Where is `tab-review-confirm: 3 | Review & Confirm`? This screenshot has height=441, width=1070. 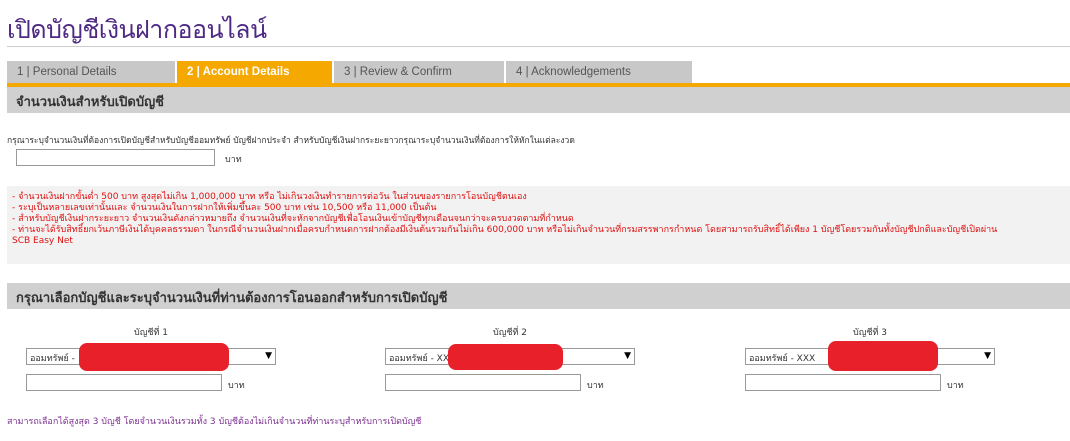 tab-review-confirm: 3 | Review & Confirm is located at coordinates (420, 72).